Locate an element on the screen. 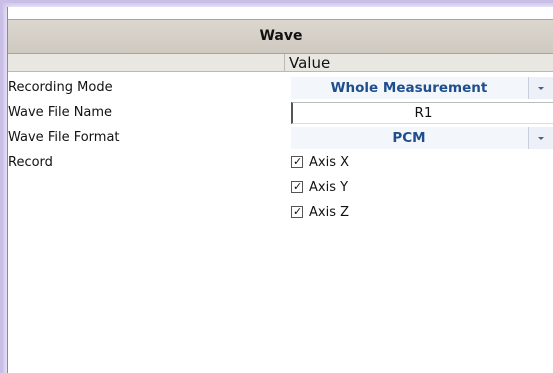 The width and height of the screenshot is (553, 373). property-column-header is located at coordinates (146, 63).